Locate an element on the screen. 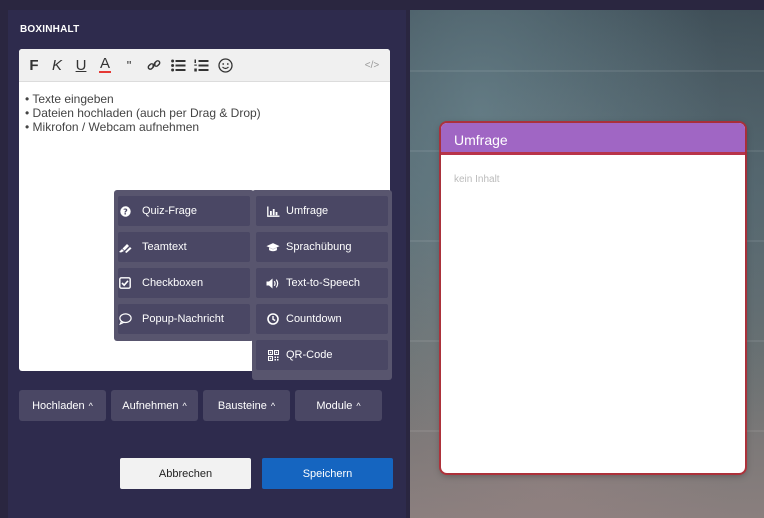  clock-icon is located at coordinates (273, 319).